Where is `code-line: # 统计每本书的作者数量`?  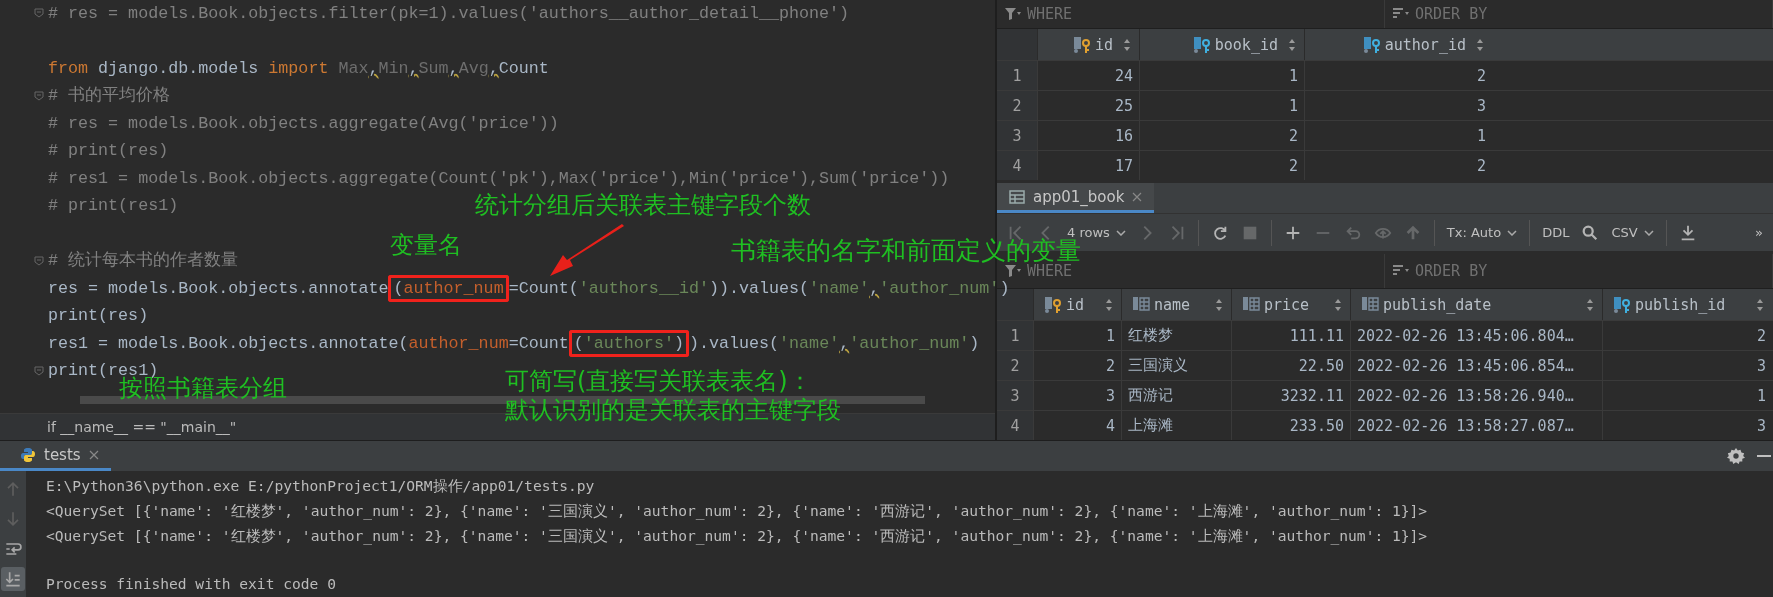 code-line: # 统计每本书的作者数量 is located at coordinates (143, 261).